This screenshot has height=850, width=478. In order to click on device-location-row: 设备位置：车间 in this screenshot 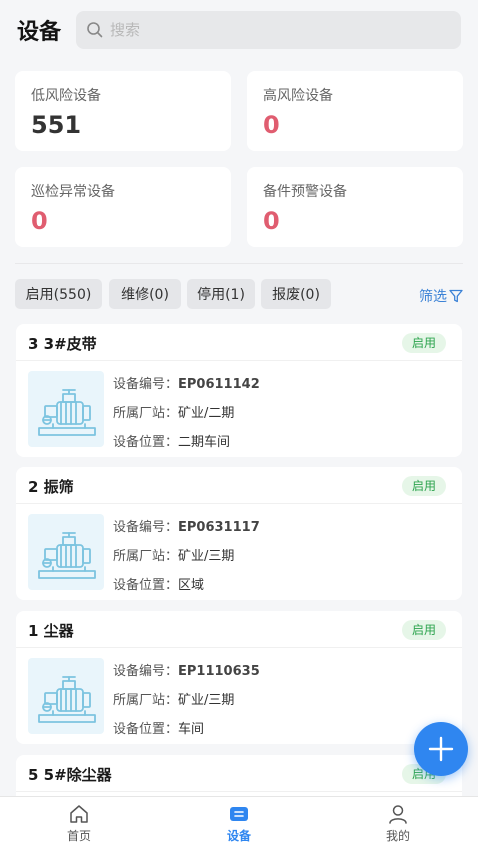, I will do `click(158, 727)`.